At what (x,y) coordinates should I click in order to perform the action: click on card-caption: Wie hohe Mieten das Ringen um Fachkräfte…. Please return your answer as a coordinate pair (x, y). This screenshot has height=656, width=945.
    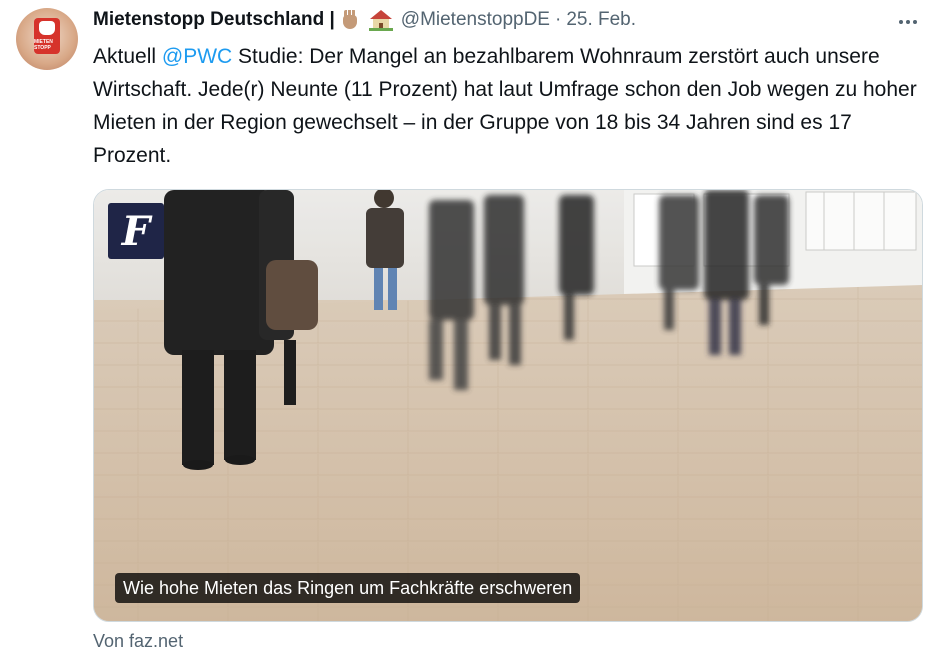
    Looking at the image, I should click on (348, 588).